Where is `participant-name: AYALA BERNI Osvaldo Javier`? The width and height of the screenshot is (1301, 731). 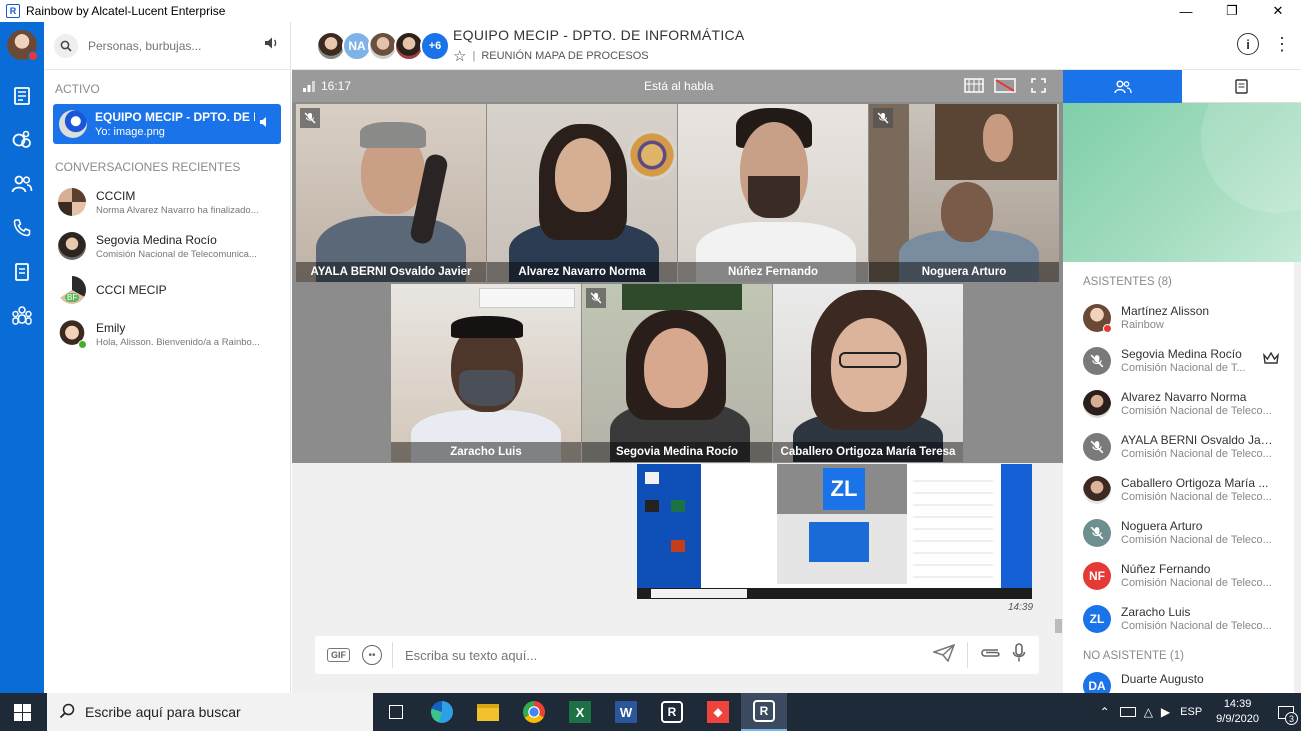 participant-name: AYALA BERNI Osvaldo Javier is located at coordinates (391, 272).